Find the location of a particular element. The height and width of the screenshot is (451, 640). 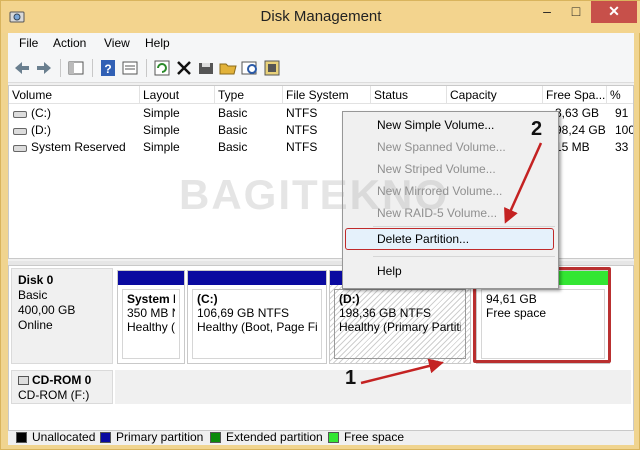

legend-free-space: Free space is located at coordinates (374, 437).